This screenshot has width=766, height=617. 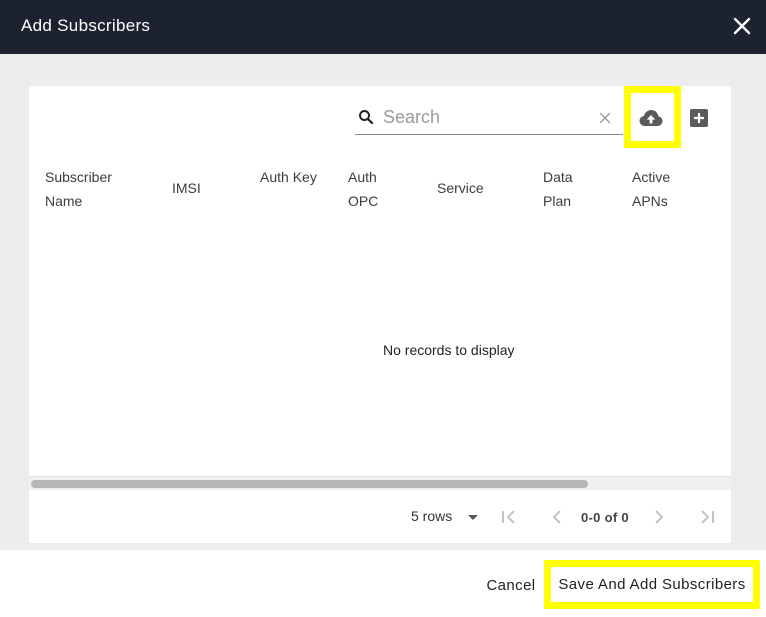 I want to click on search-input, so click(x=483, y=117).